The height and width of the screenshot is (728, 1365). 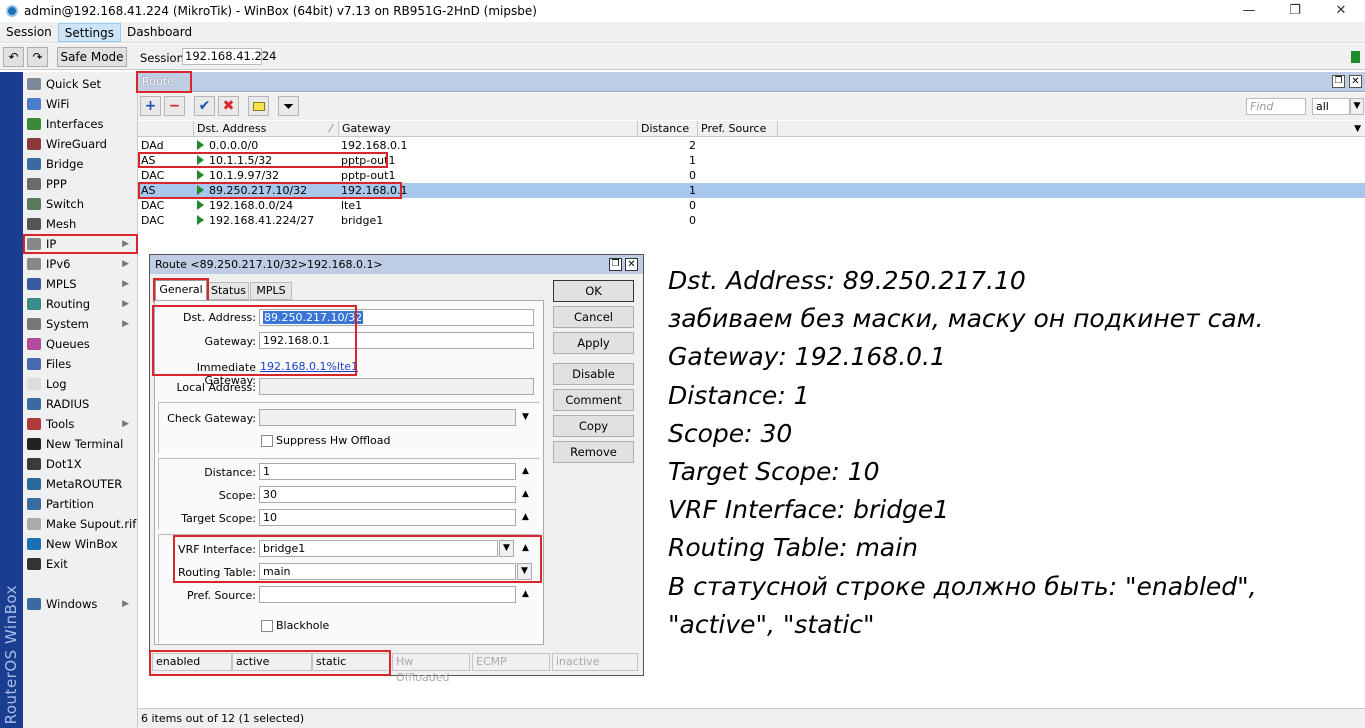 I want to click on sidebar-item-partition: Partition, so click(x=80, y=504).